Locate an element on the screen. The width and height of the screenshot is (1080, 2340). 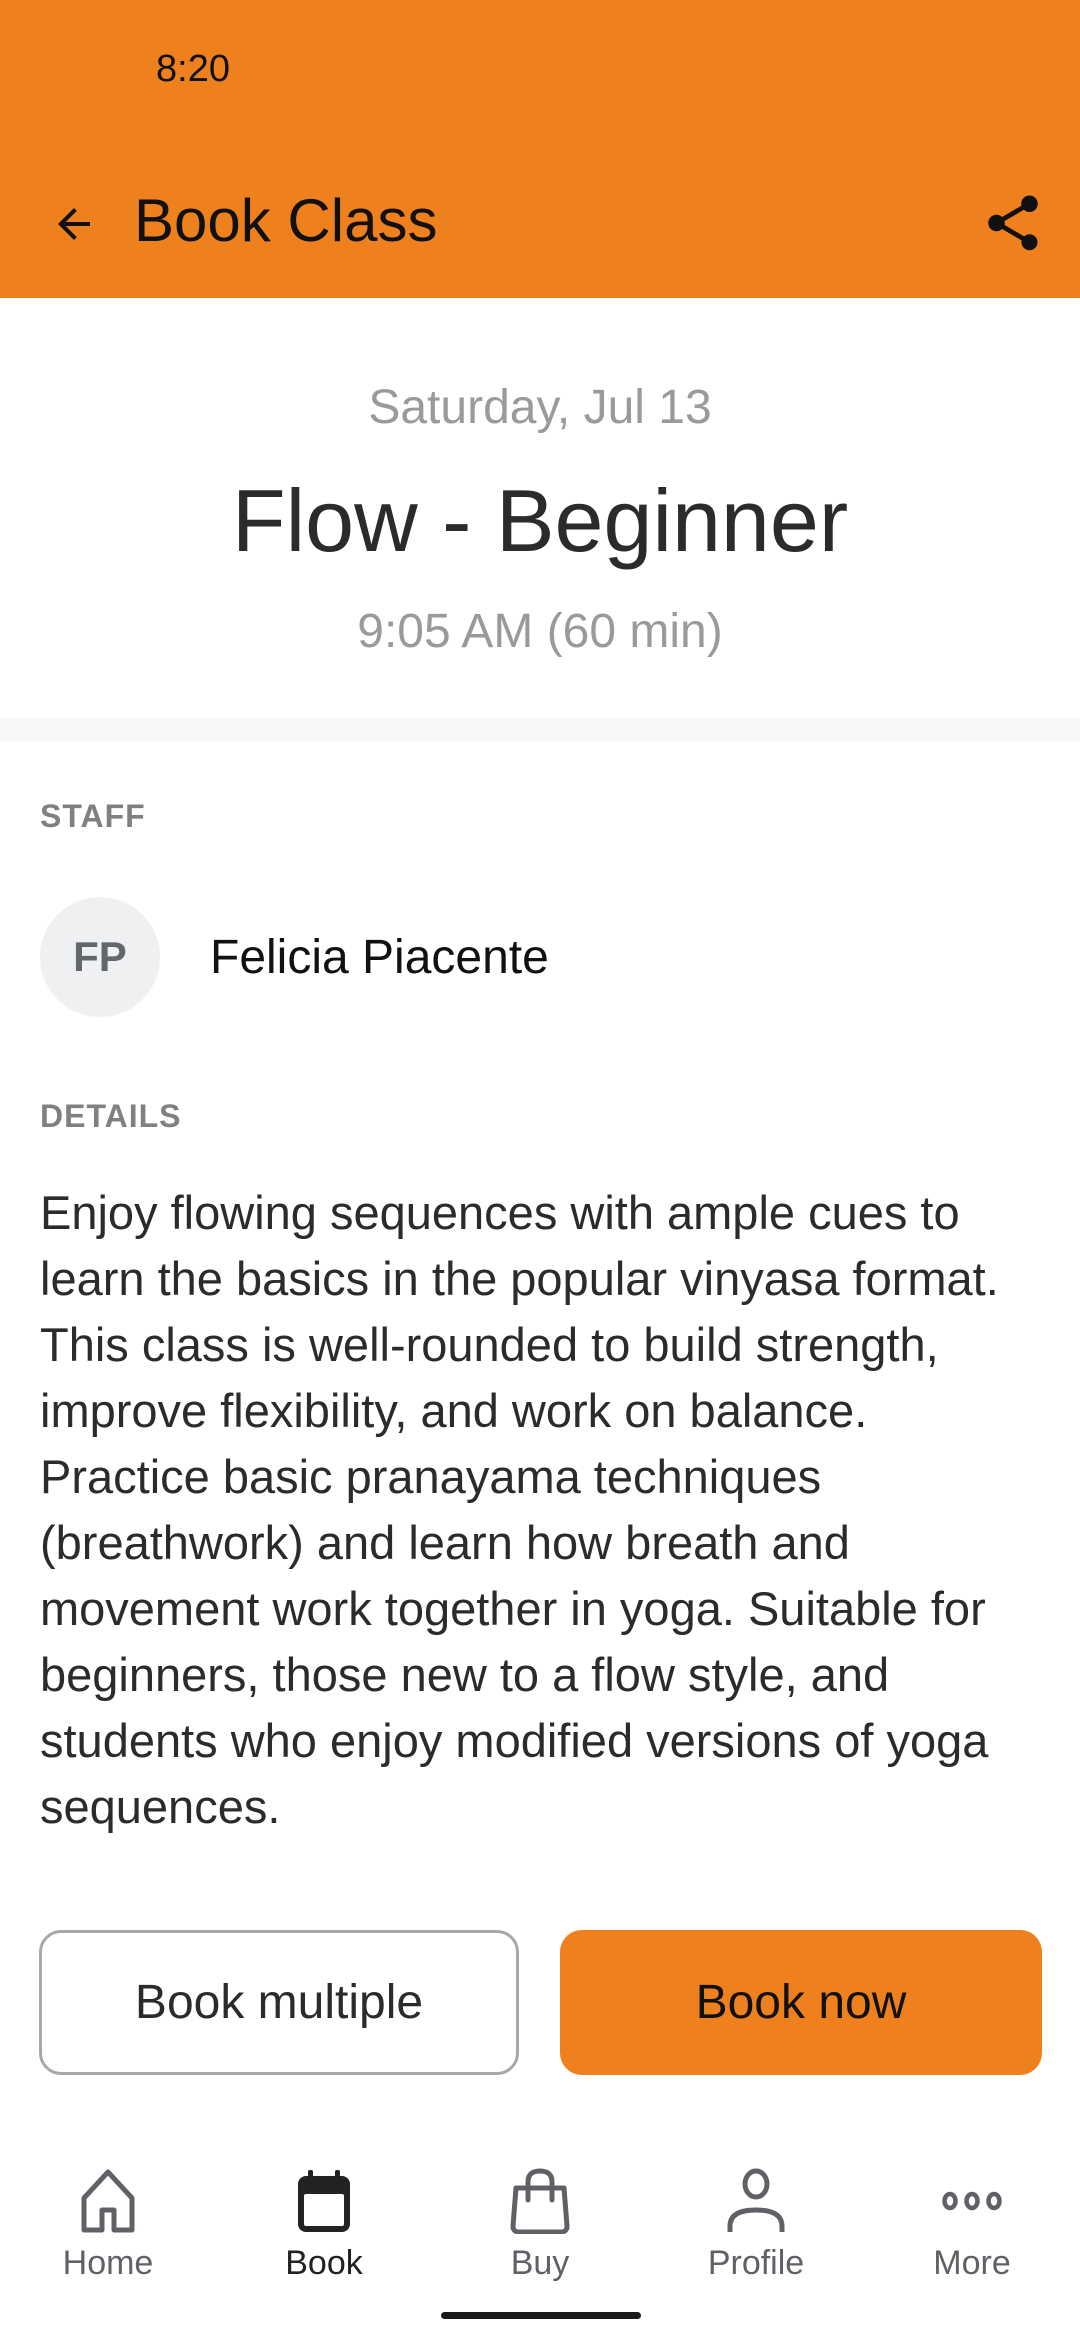
status-bar-time: 8:20 is located at coordinates (193, 69).